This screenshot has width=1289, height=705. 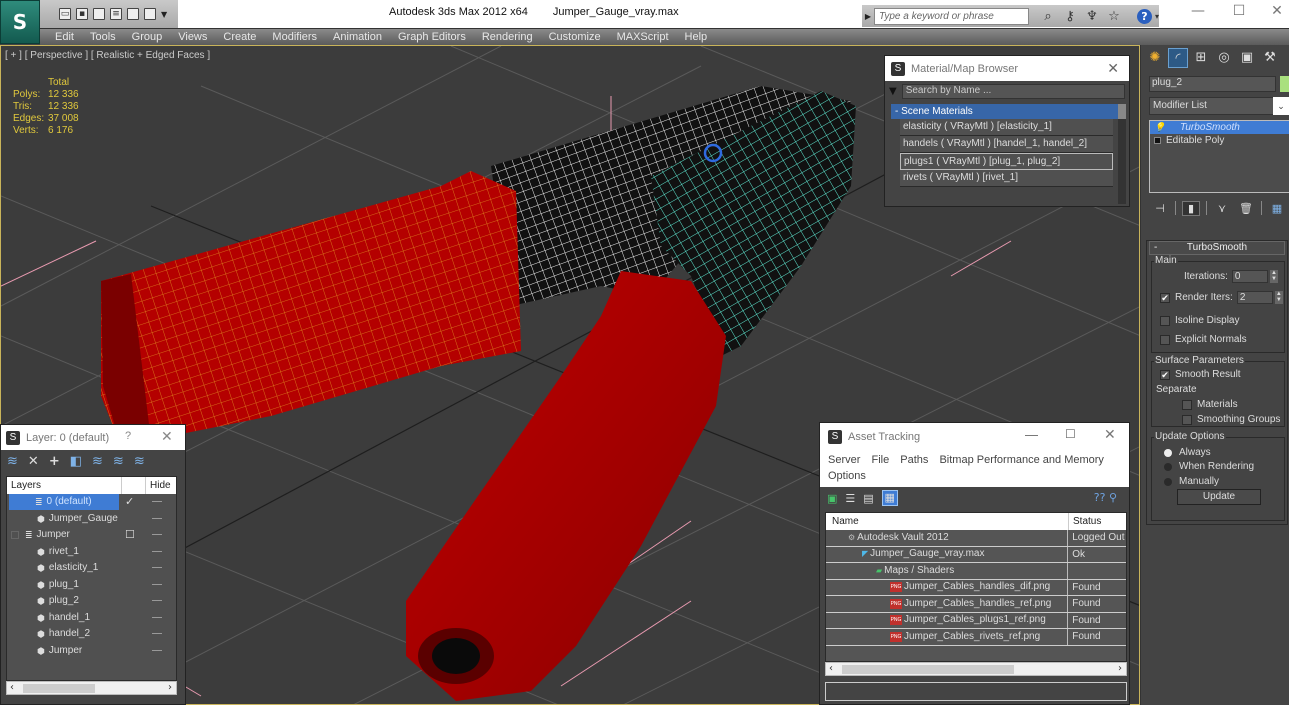 I want to click on minimize-button: —, so click(x=1031, y=434).